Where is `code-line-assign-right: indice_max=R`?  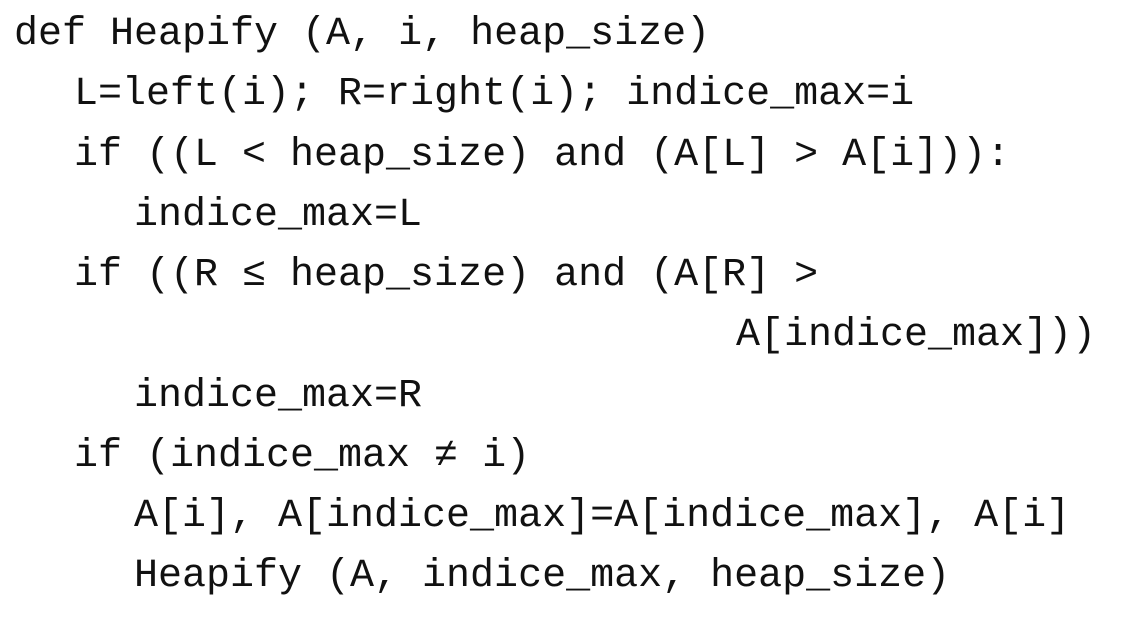 code-line-assign-right: indice_max=R is located at coordinates (278, 396).